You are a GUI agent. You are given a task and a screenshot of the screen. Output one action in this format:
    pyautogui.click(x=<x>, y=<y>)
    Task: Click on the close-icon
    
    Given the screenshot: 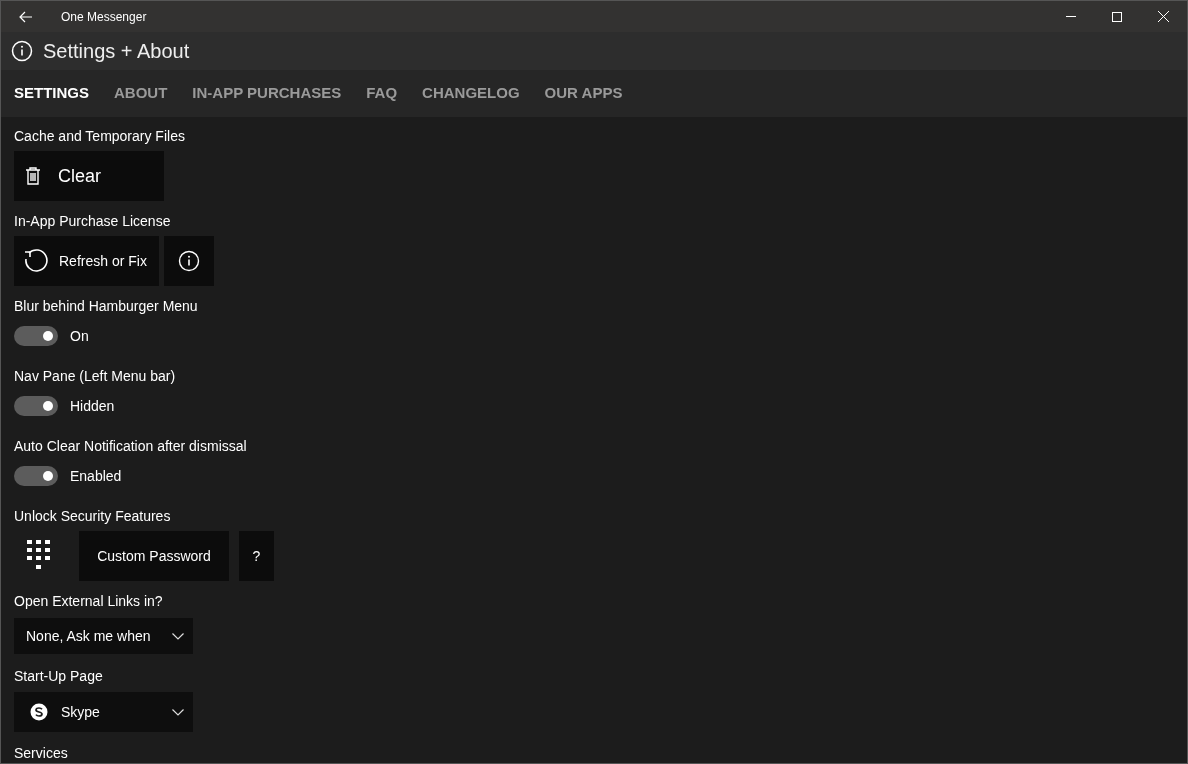 What is the action you would take?
    pyautogui.click(x=1163, y=16)
    